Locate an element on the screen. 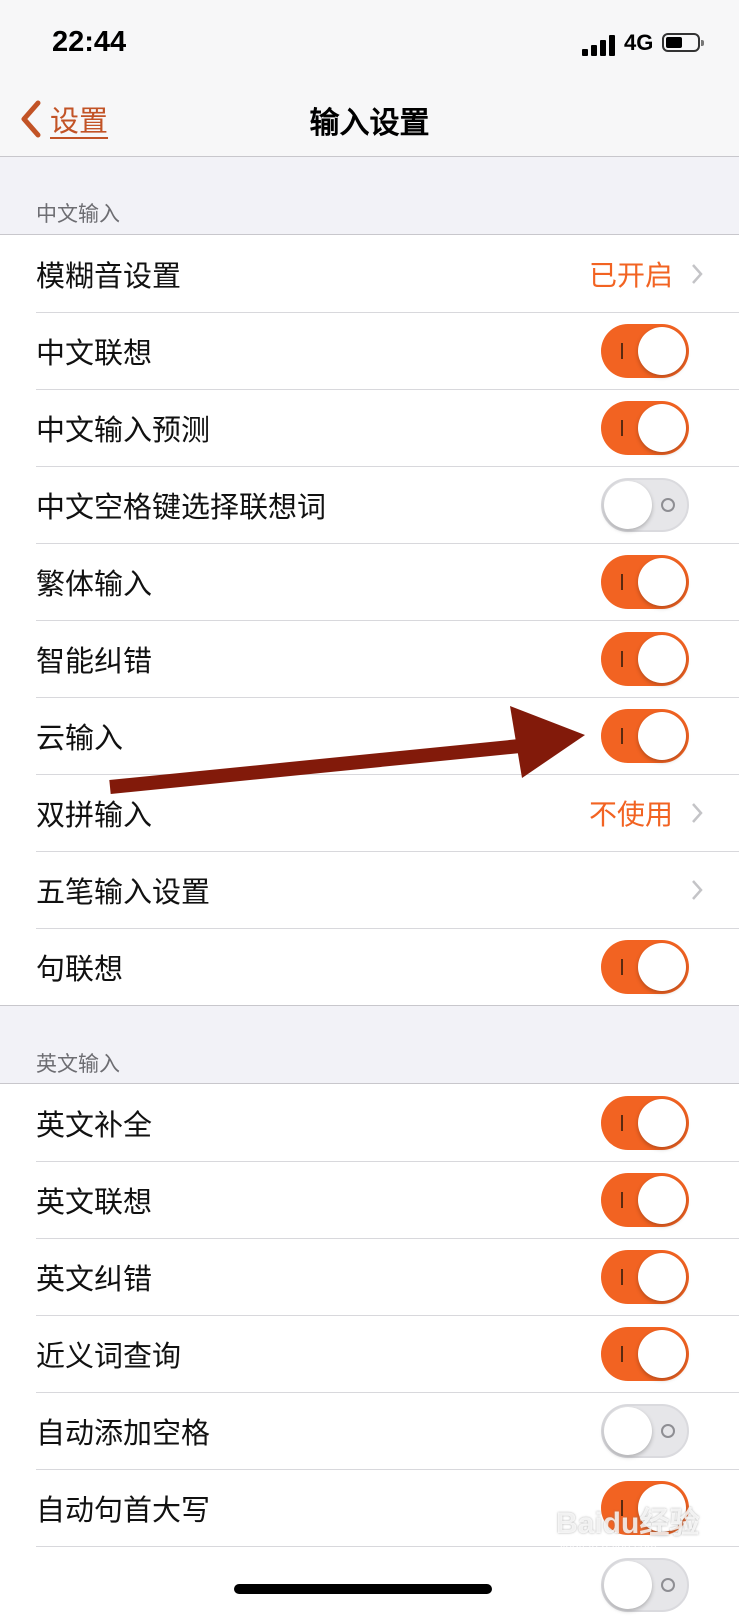 This screenshot has height=1623, width=739. row-label: 英文联想 is located at coordinates (94, 1201).